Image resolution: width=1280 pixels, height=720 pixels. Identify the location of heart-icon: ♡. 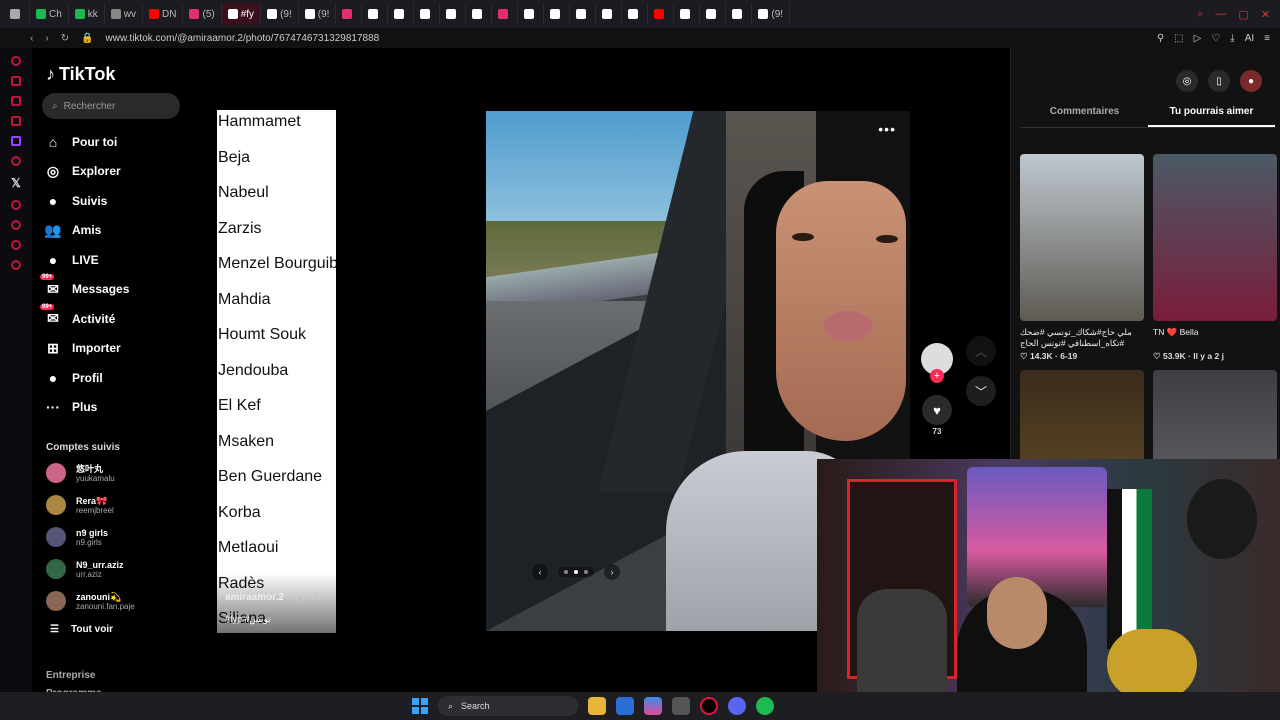
(1215, 38).